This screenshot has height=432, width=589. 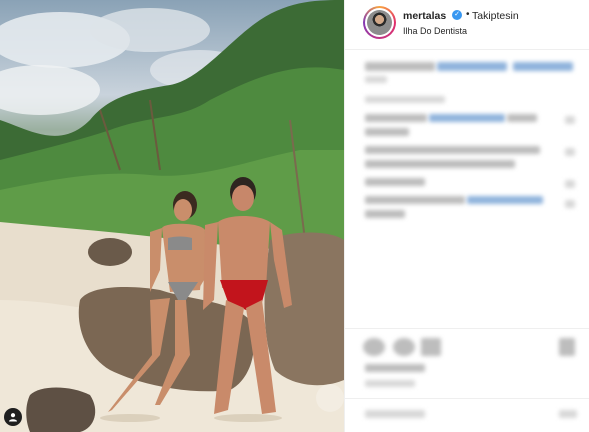 I want to click on location-link: Ilha Do Dentista, so click(x=435, y=31).